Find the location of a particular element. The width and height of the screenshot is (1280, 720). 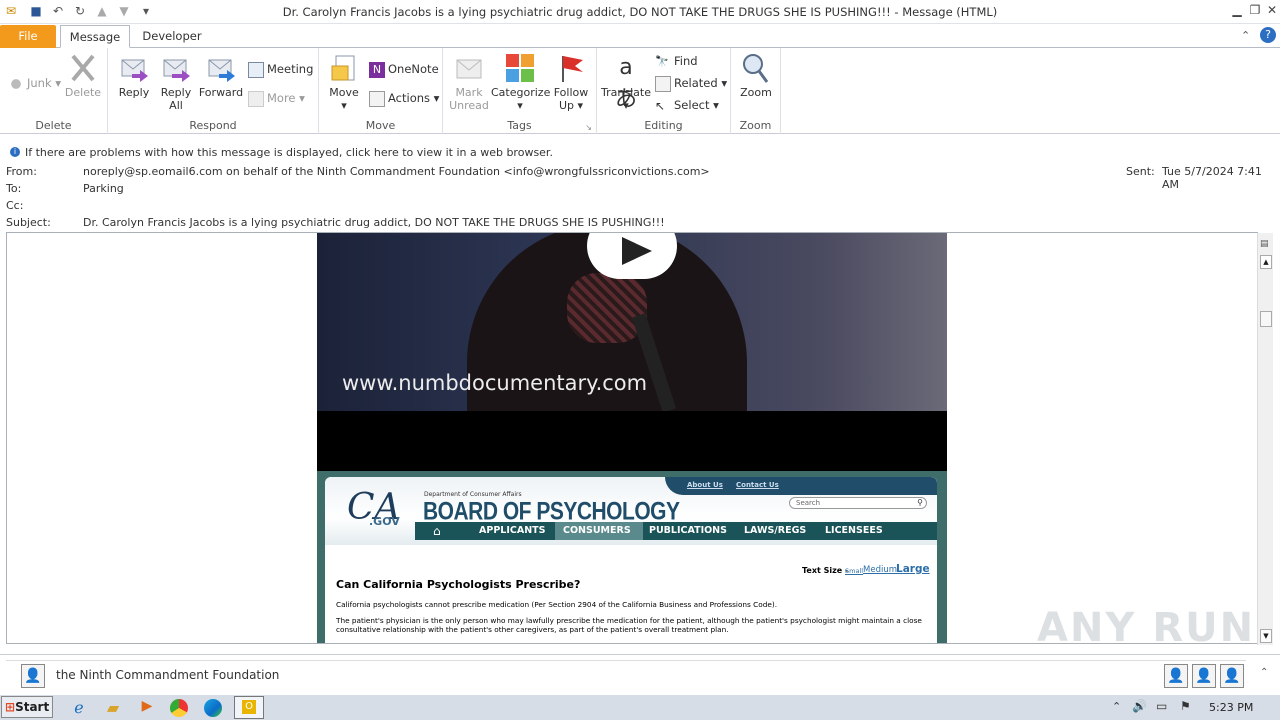

zoom-group: Zoom Zoom is located at coordinates (756, 91).